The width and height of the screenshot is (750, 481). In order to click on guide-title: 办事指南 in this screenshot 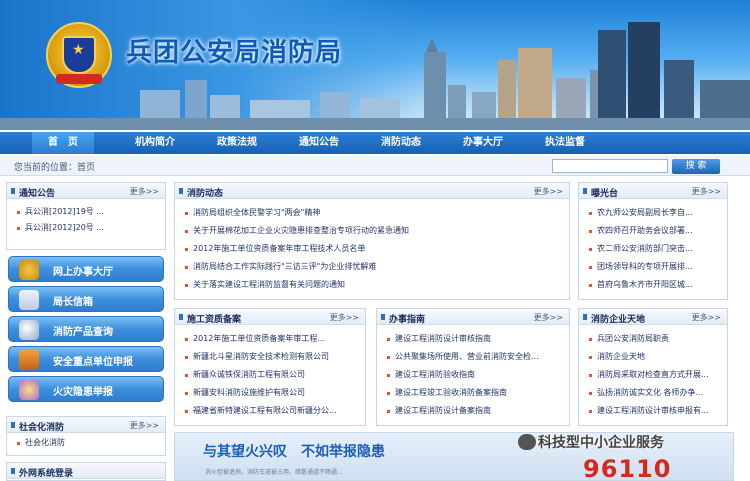, I will do `click(402, 318)`.